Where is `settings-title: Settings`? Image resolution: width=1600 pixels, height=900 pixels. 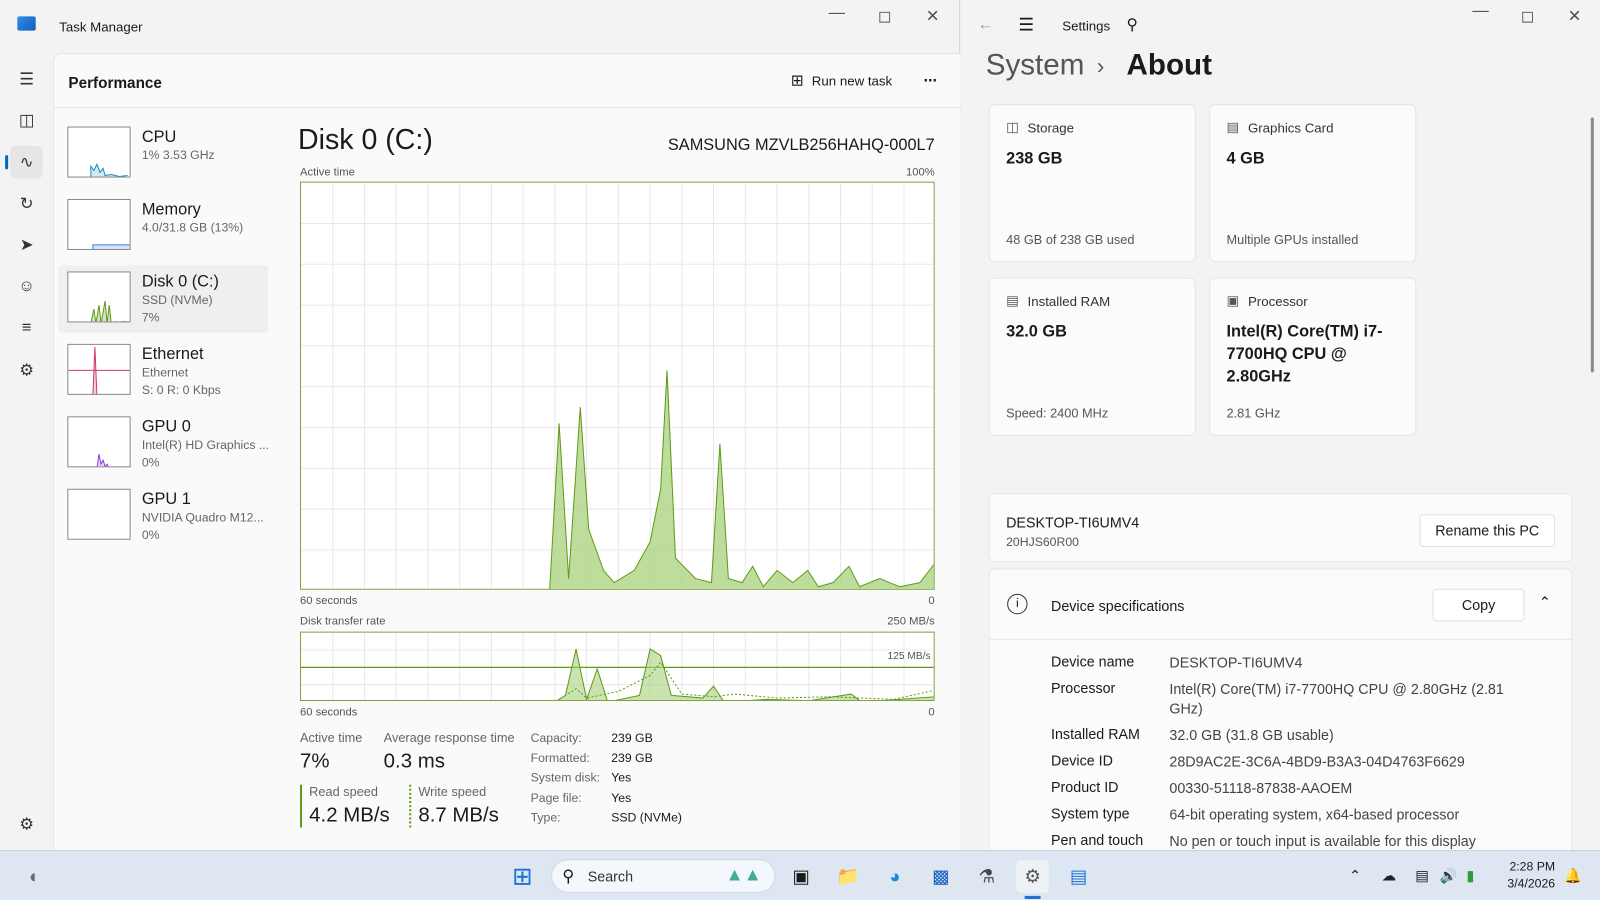
settings-title: Settings is located at coordinates (1086, 26).